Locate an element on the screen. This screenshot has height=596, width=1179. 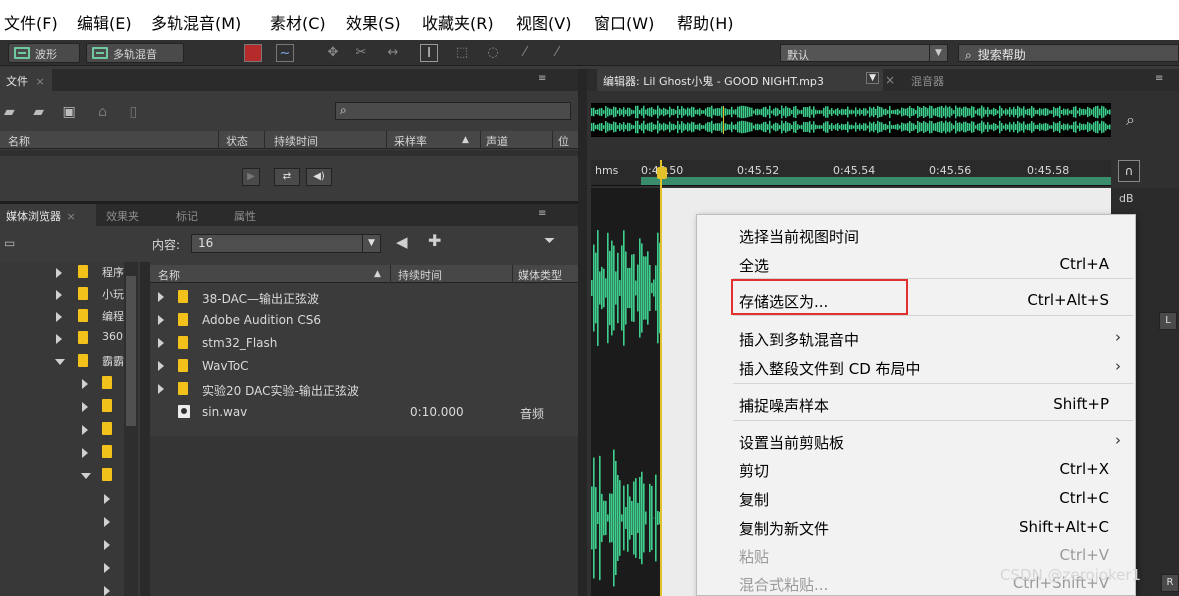
waveform-view-button: 波形 is located at coordinates (44, 53).